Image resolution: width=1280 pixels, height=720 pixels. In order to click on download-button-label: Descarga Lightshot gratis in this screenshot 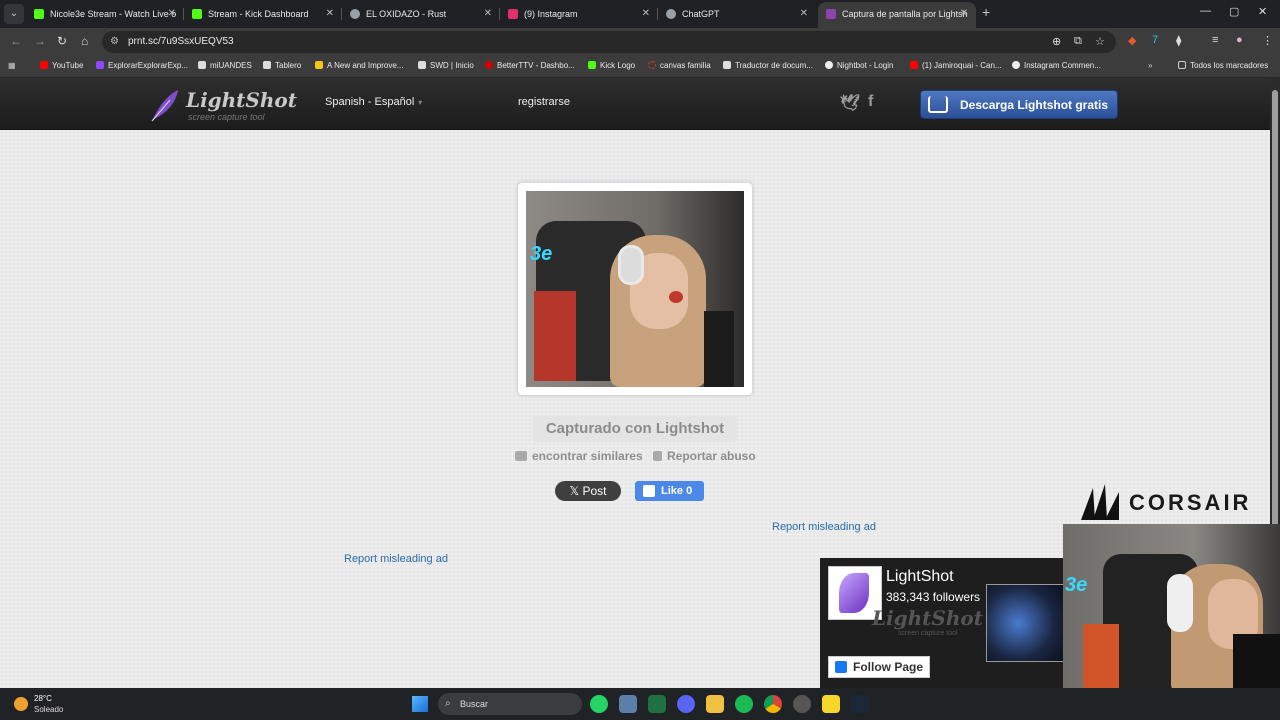, I will do `click(1034, 105)`.